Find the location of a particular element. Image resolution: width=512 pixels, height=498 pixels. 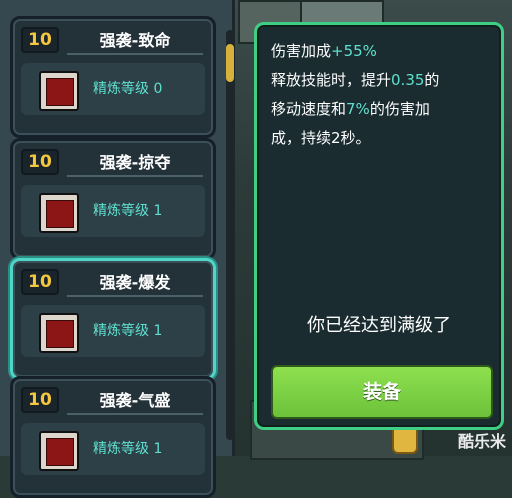

bonus-value: +55% is located at coordinates (354, 51).